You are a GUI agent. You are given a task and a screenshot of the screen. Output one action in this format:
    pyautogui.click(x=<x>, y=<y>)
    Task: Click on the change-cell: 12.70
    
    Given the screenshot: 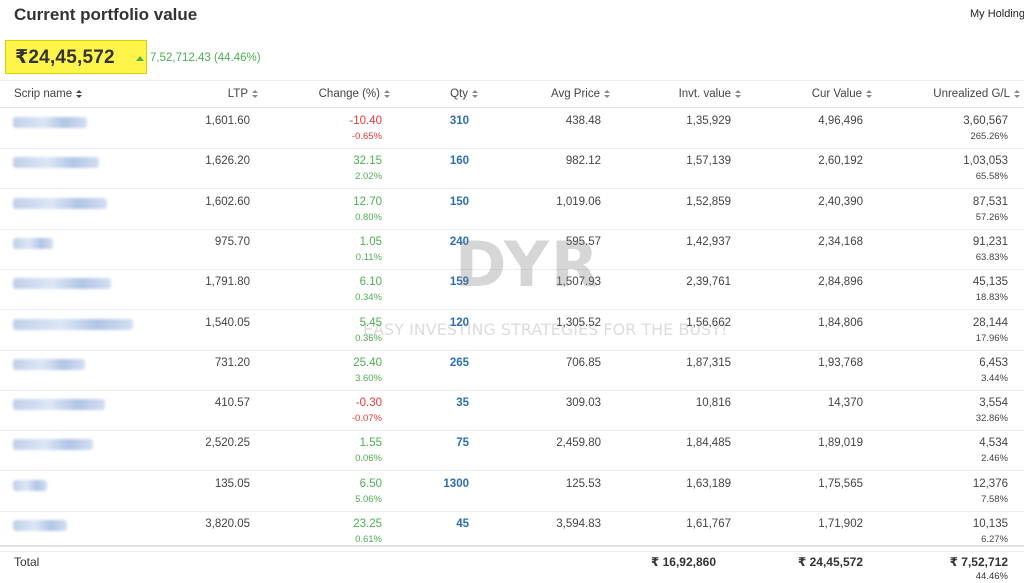 What is the action you would take?
    pyautogui.click(x=367, y=201)
    